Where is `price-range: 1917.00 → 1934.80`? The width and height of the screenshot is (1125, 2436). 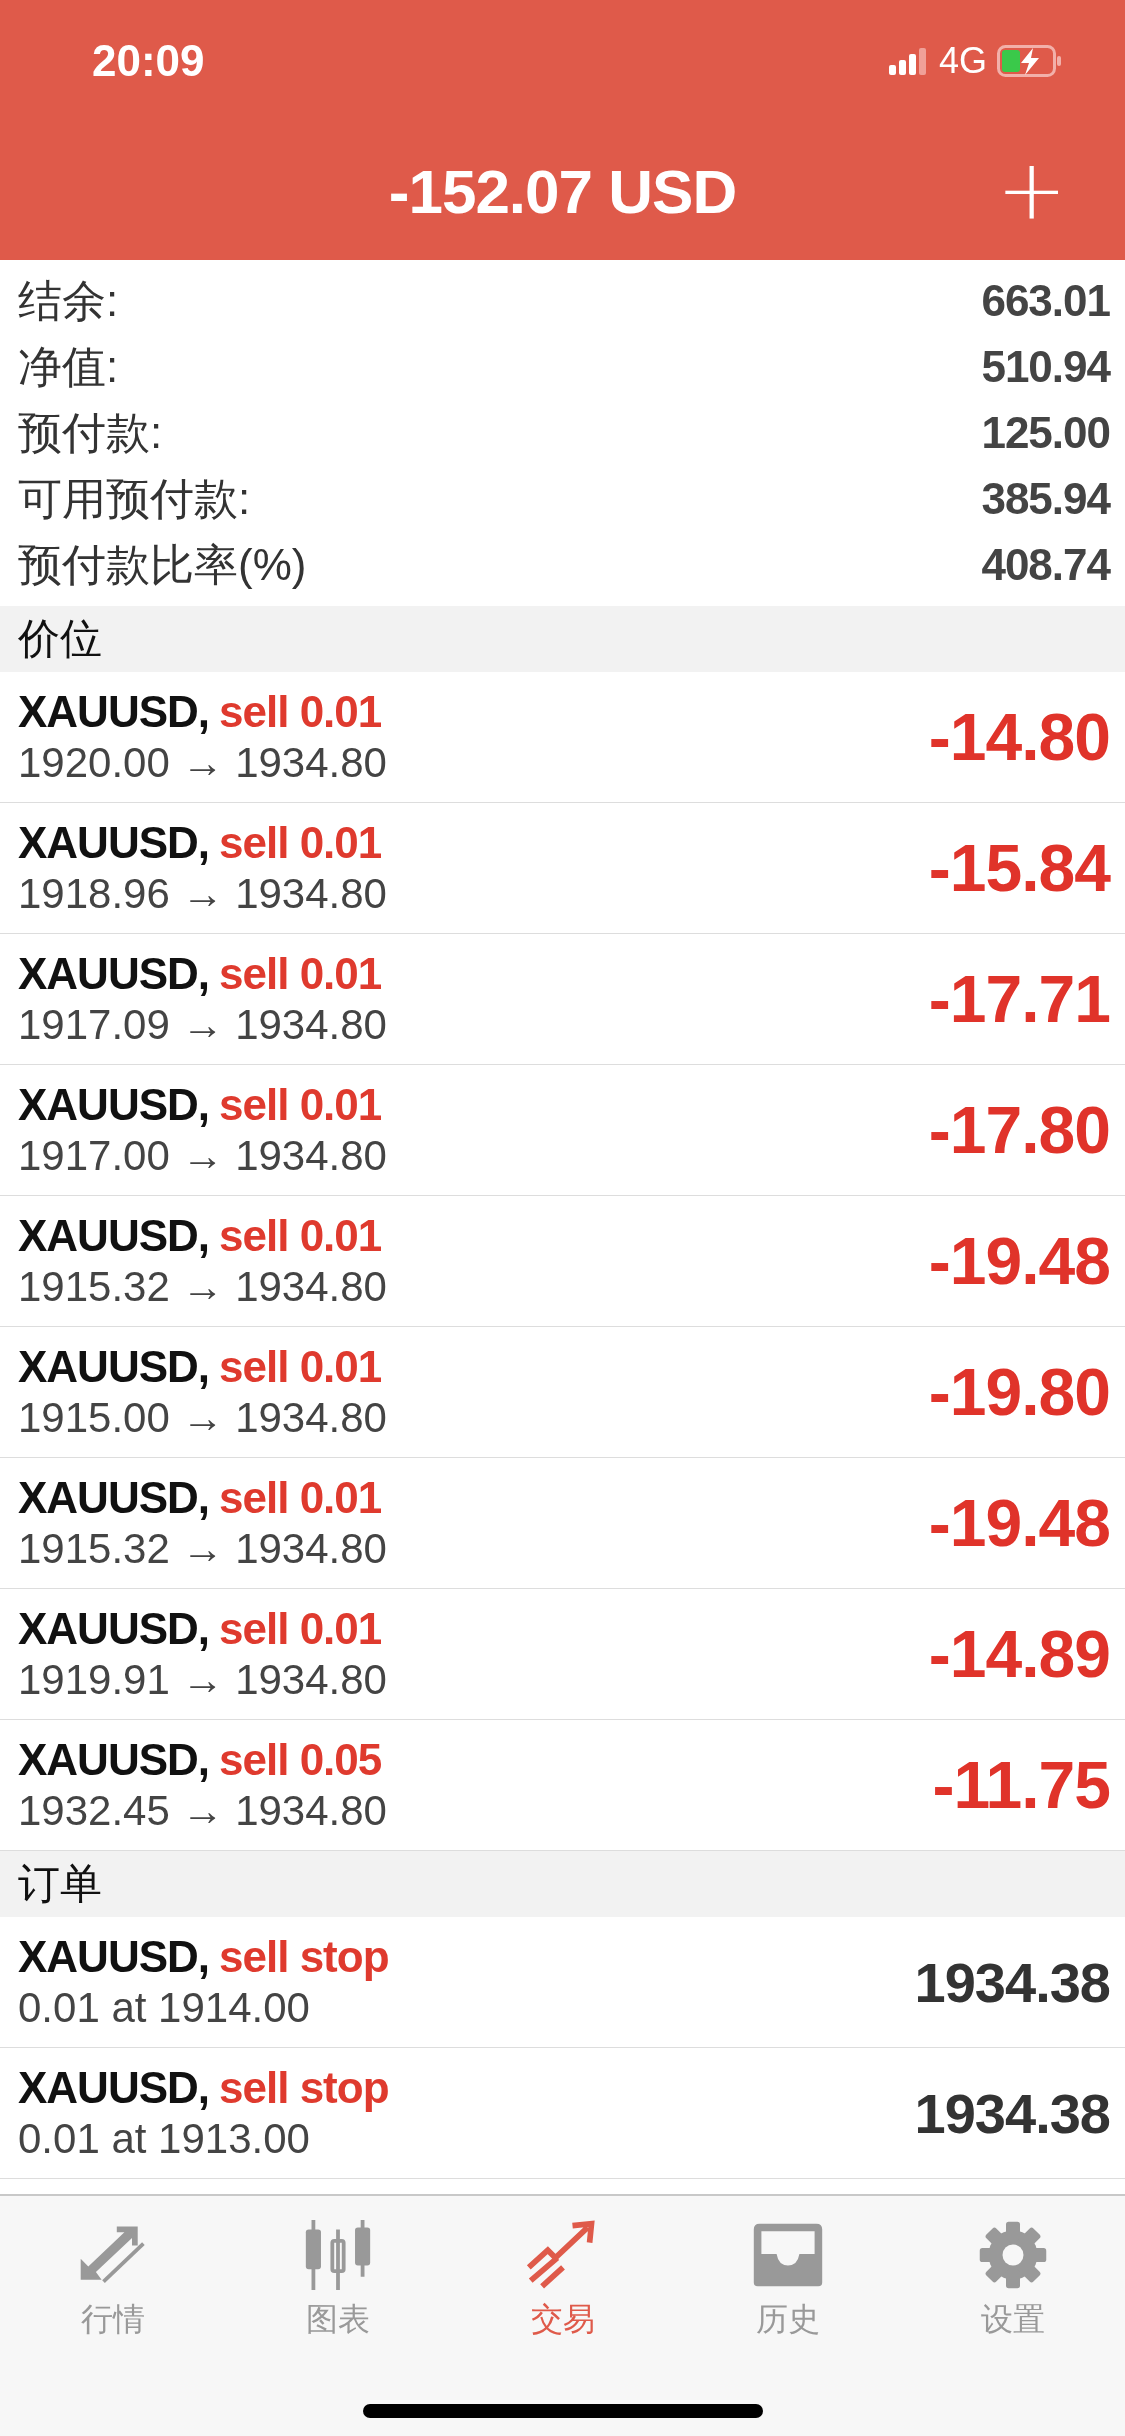
price-range: 1917.00 → 1934.80 is located at coordinates (202, 1156).